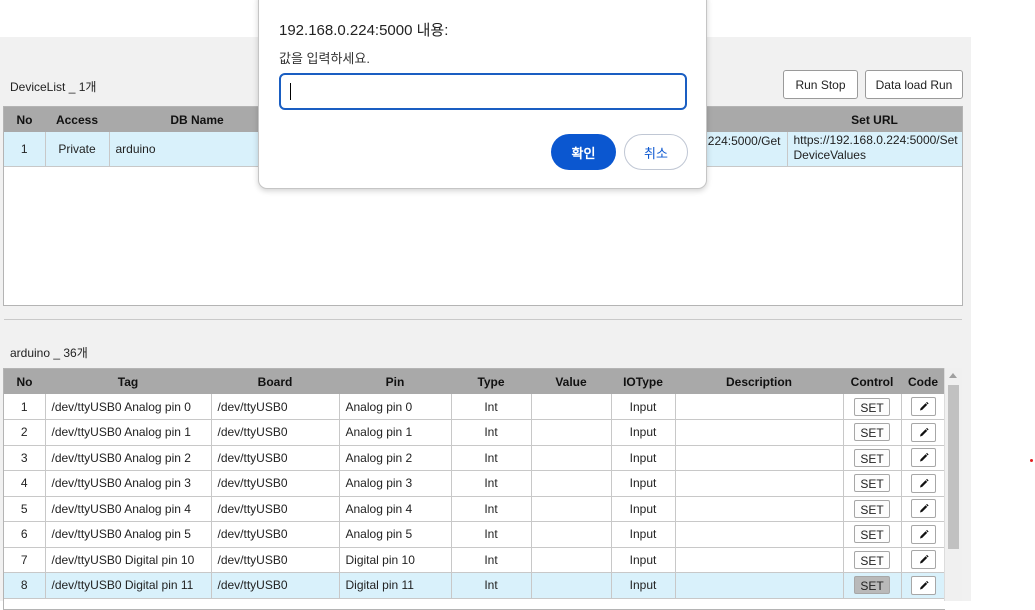 This screenshot has width=1035, height=610. Describe the element at coordinates (643, 381) in the screenshot. I see `column-header-iotype: IOType` at that location.